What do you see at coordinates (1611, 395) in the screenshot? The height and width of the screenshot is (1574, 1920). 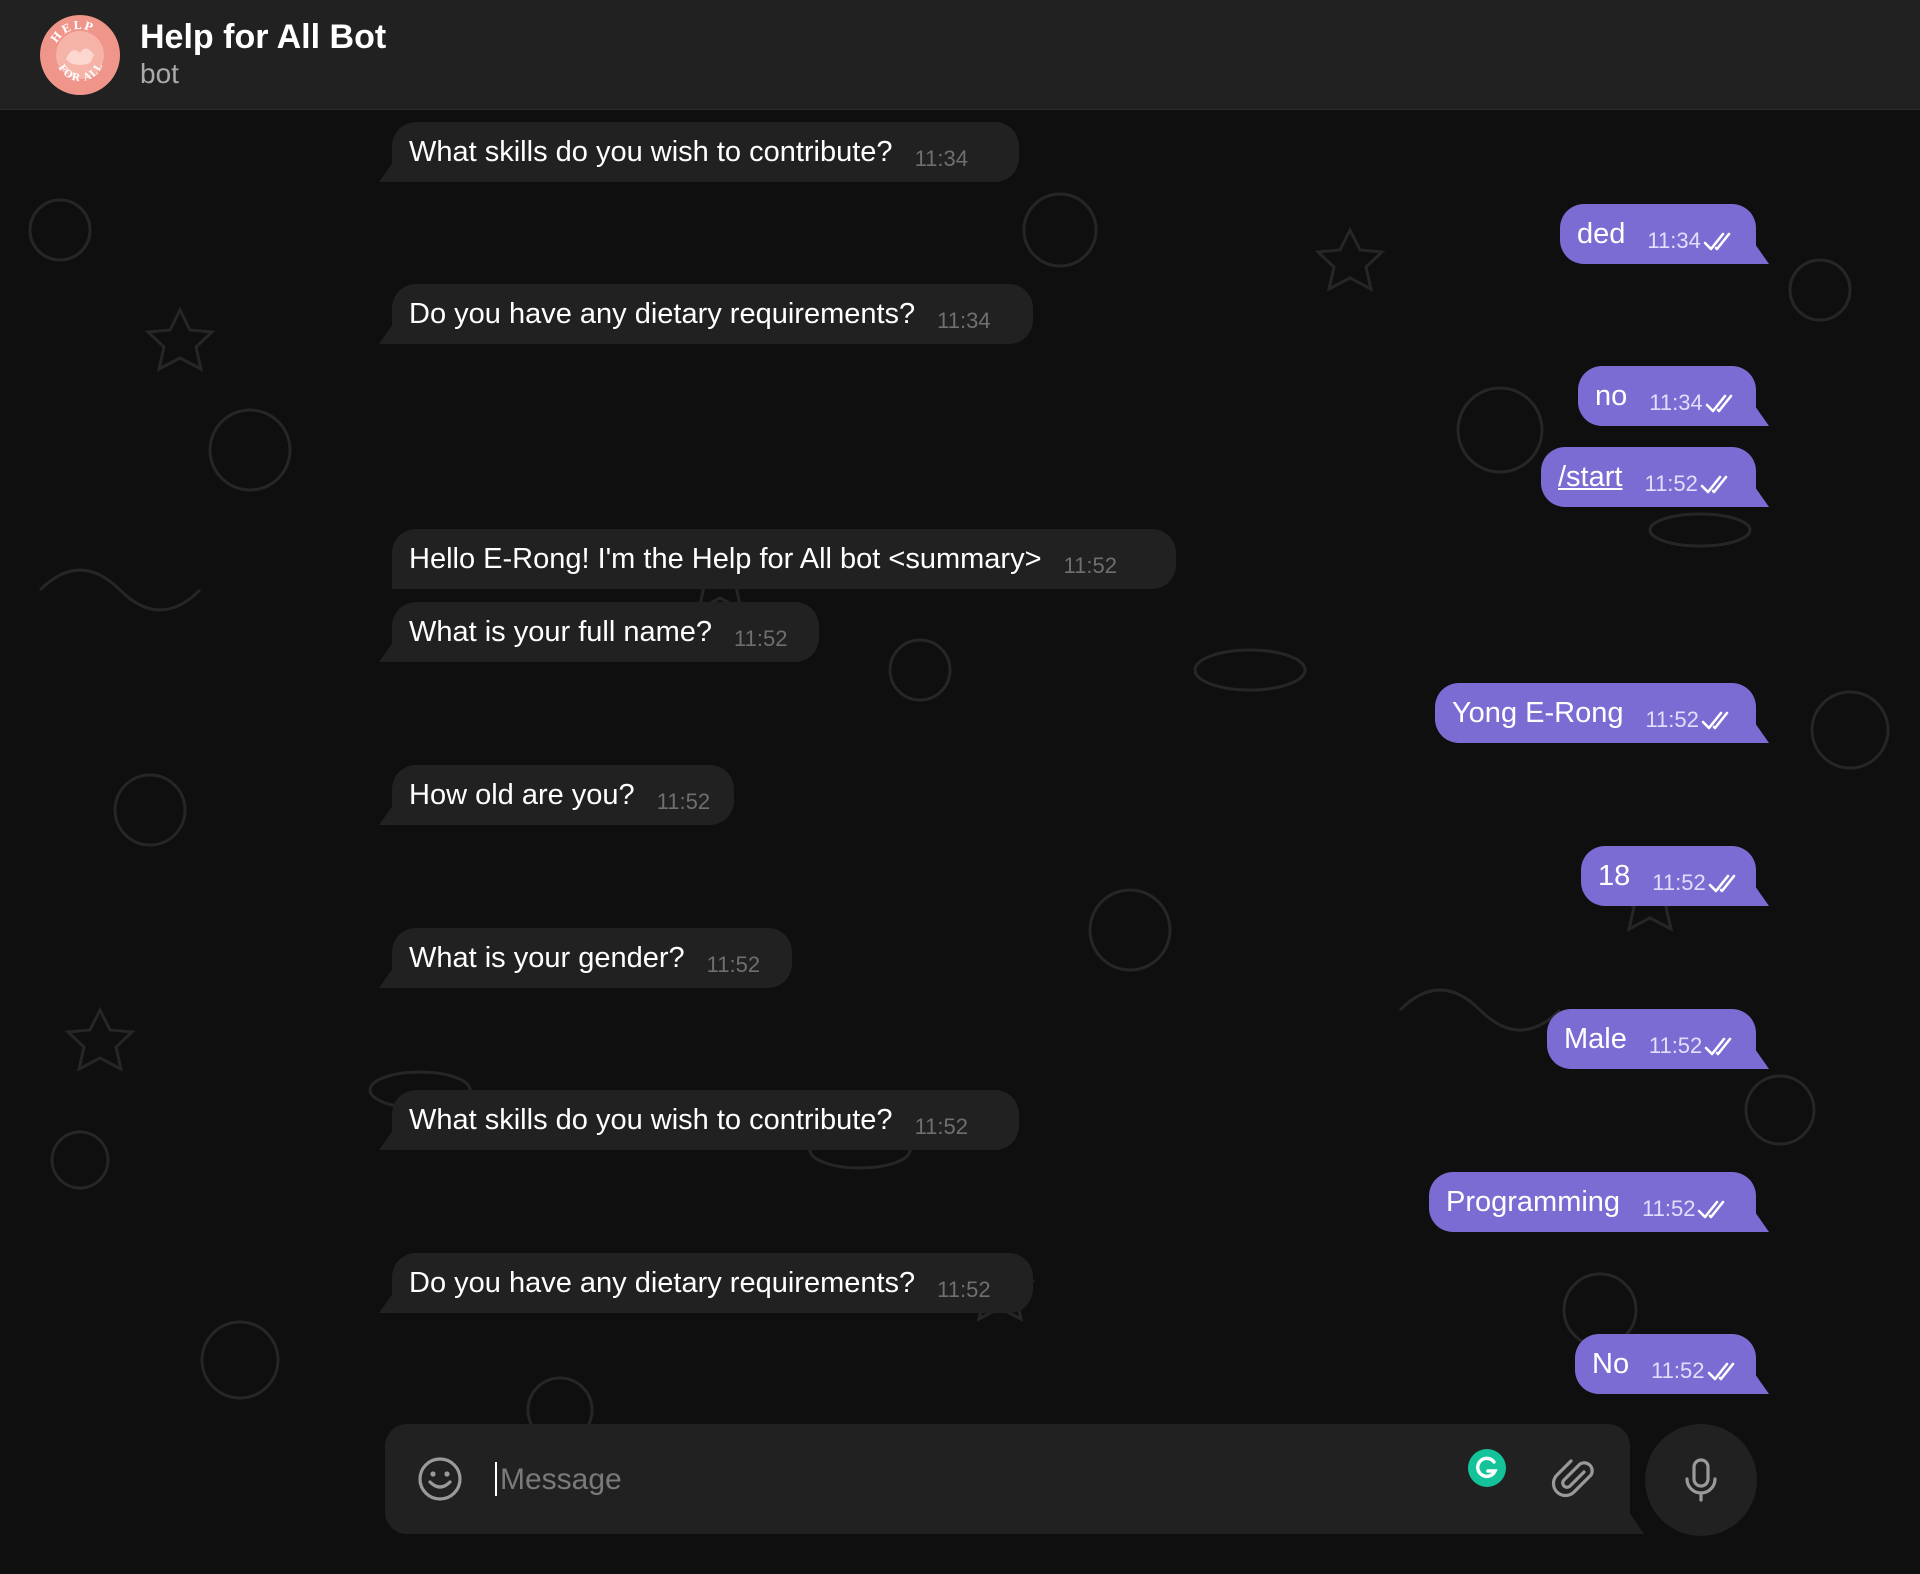 I see `message-text: no` at bounding box center [1611, 395].